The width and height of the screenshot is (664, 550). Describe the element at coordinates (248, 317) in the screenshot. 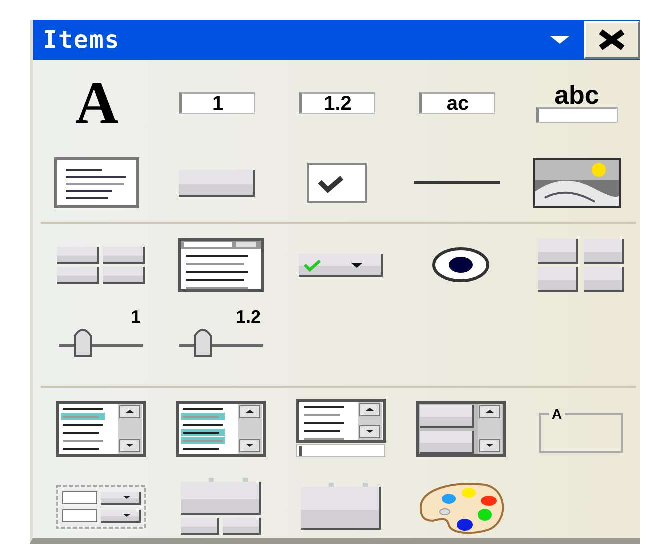

I see `slider-value: 1.2` at that location.